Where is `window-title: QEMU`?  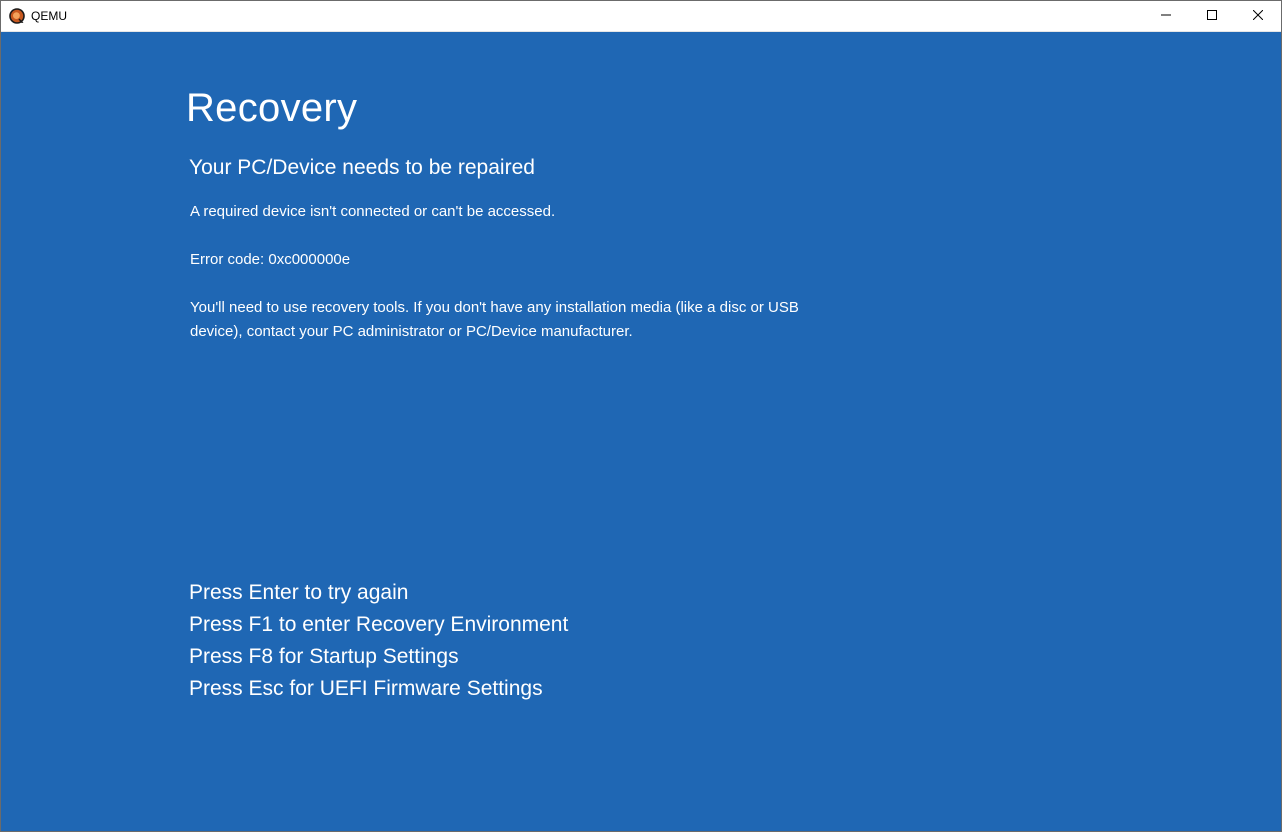
window-title: QEMU is located at coordinates (49, 16).